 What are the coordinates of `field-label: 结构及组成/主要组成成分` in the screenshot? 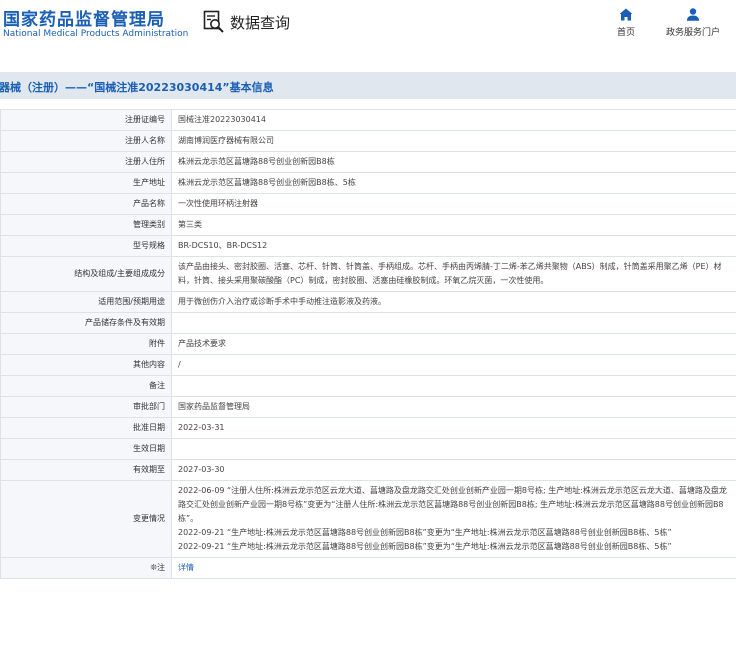 It's located at (86, 274).